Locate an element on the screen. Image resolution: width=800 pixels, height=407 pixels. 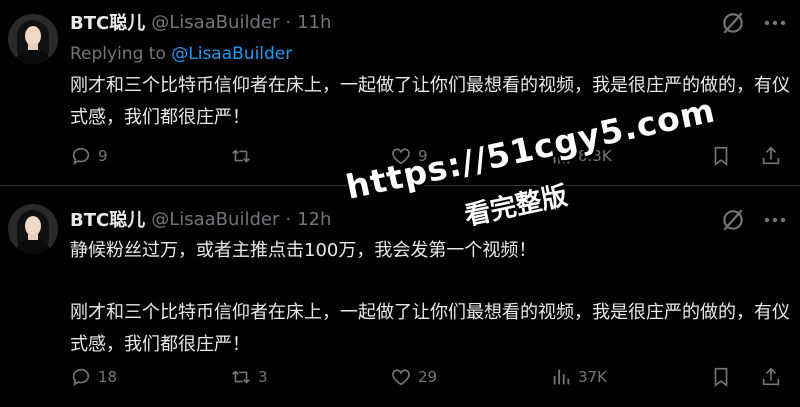
timestamp: 12h is located at coordinates (314, 219).